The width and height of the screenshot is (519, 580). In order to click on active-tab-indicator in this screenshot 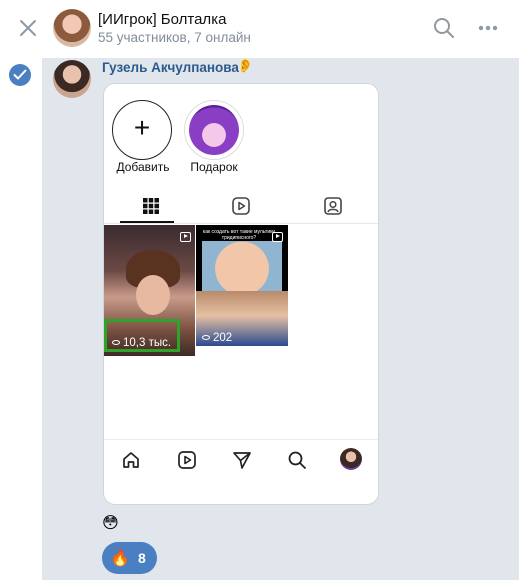, I will do `click(147, 222)`.